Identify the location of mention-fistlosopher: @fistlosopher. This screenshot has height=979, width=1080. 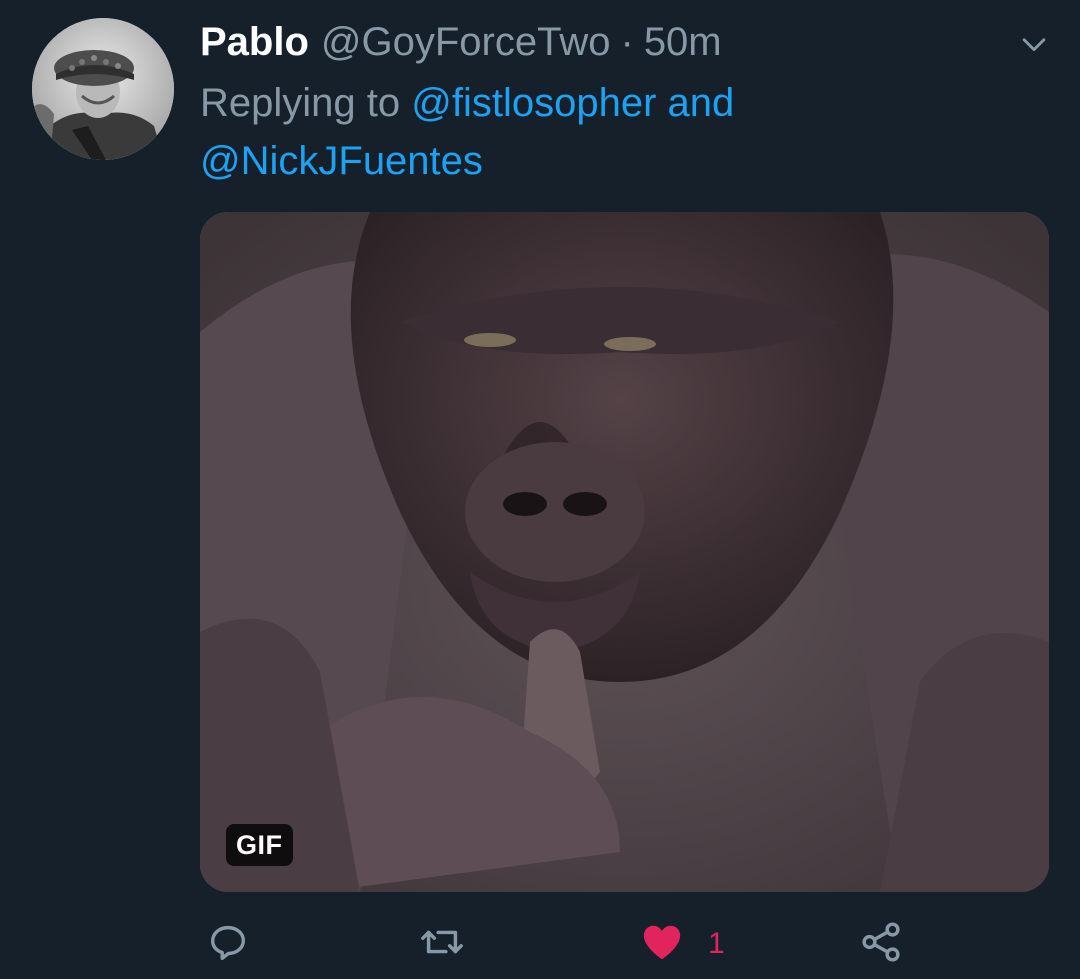
(533, 103).